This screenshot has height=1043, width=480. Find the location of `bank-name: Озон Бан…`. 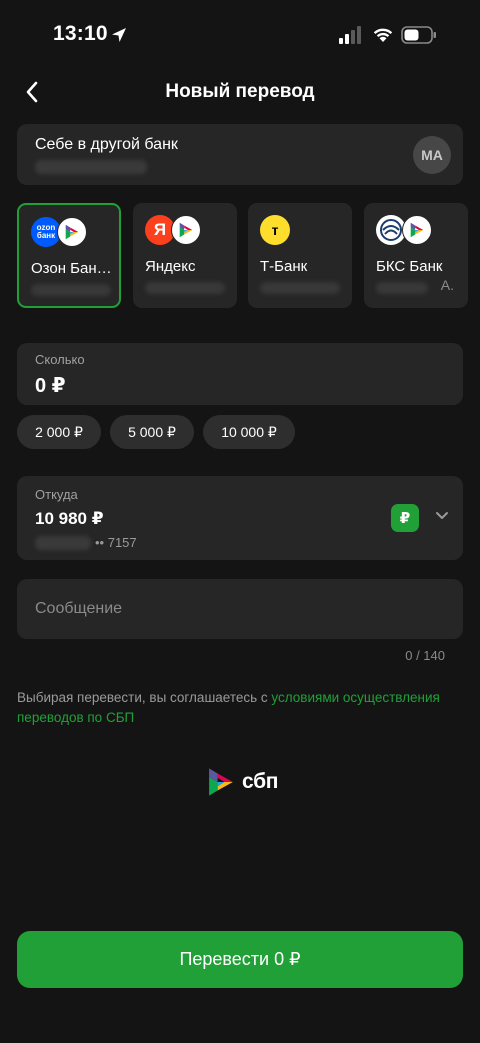

bank-name: Озон Бан… is located at coordinates (71, 268).